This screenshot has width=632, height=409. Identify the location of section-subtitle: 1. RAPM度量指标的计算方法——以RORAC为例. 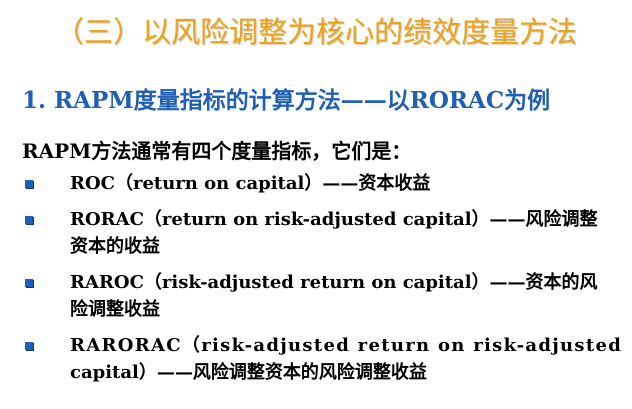
(286, 100).